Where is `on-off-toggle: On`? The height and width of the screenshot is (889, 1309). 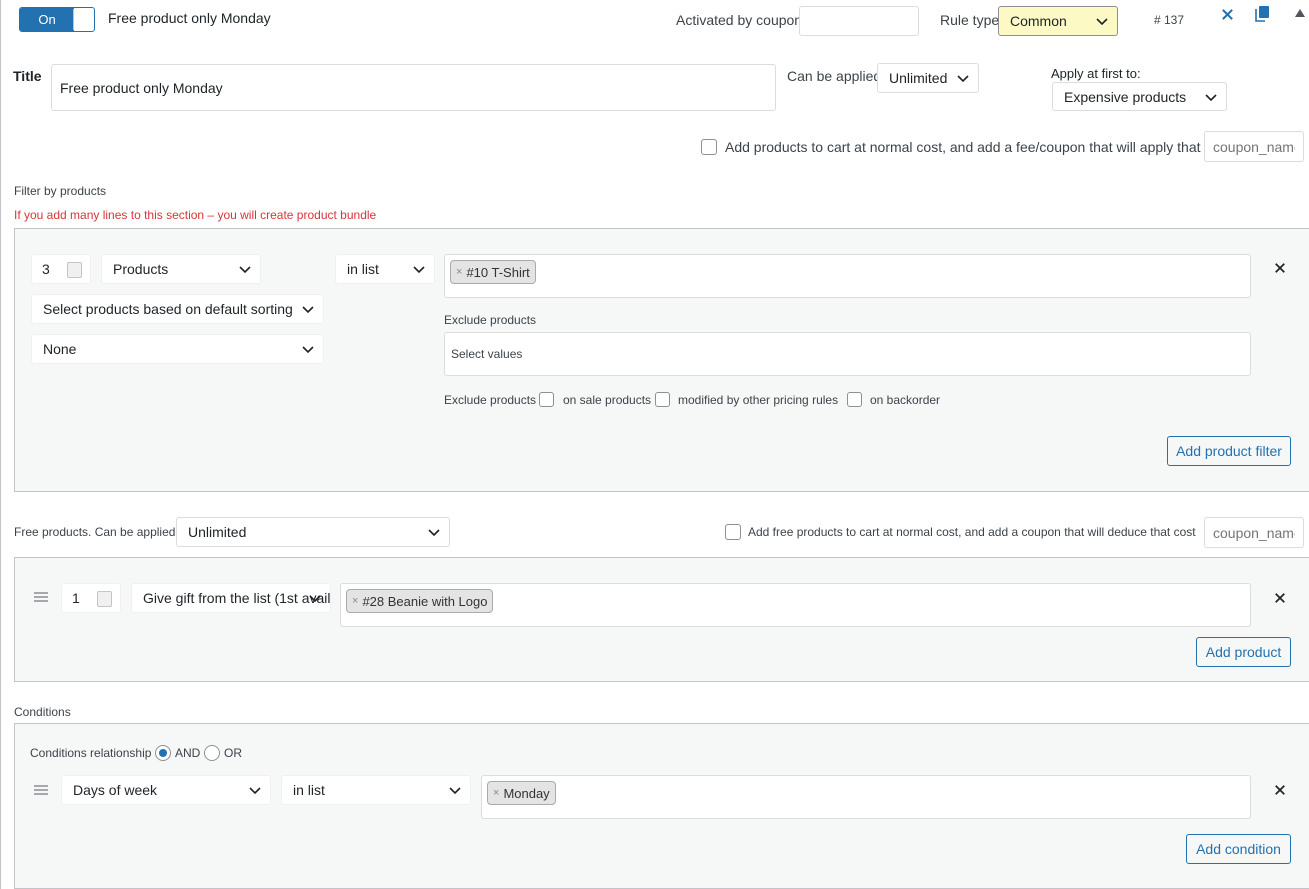
on-off-toggle: On is located at coordinates (57, 19).